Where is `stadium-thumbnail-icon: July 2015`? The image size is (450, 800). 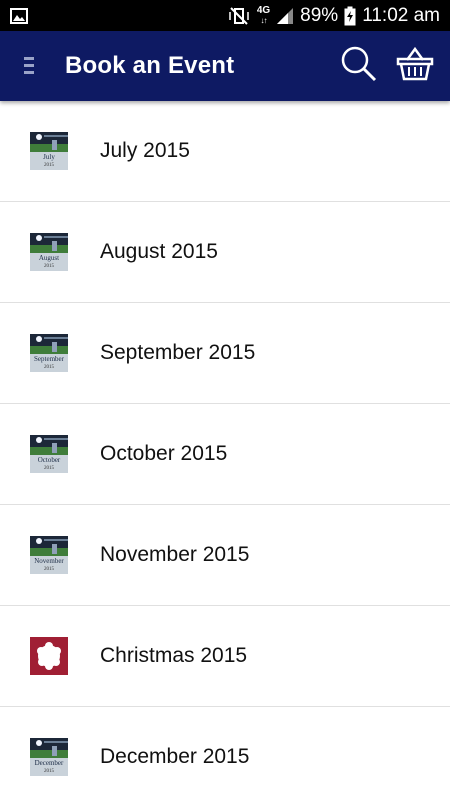
stadium-thumbnail-icon: July 2015 is located at coordinates (49, 151).